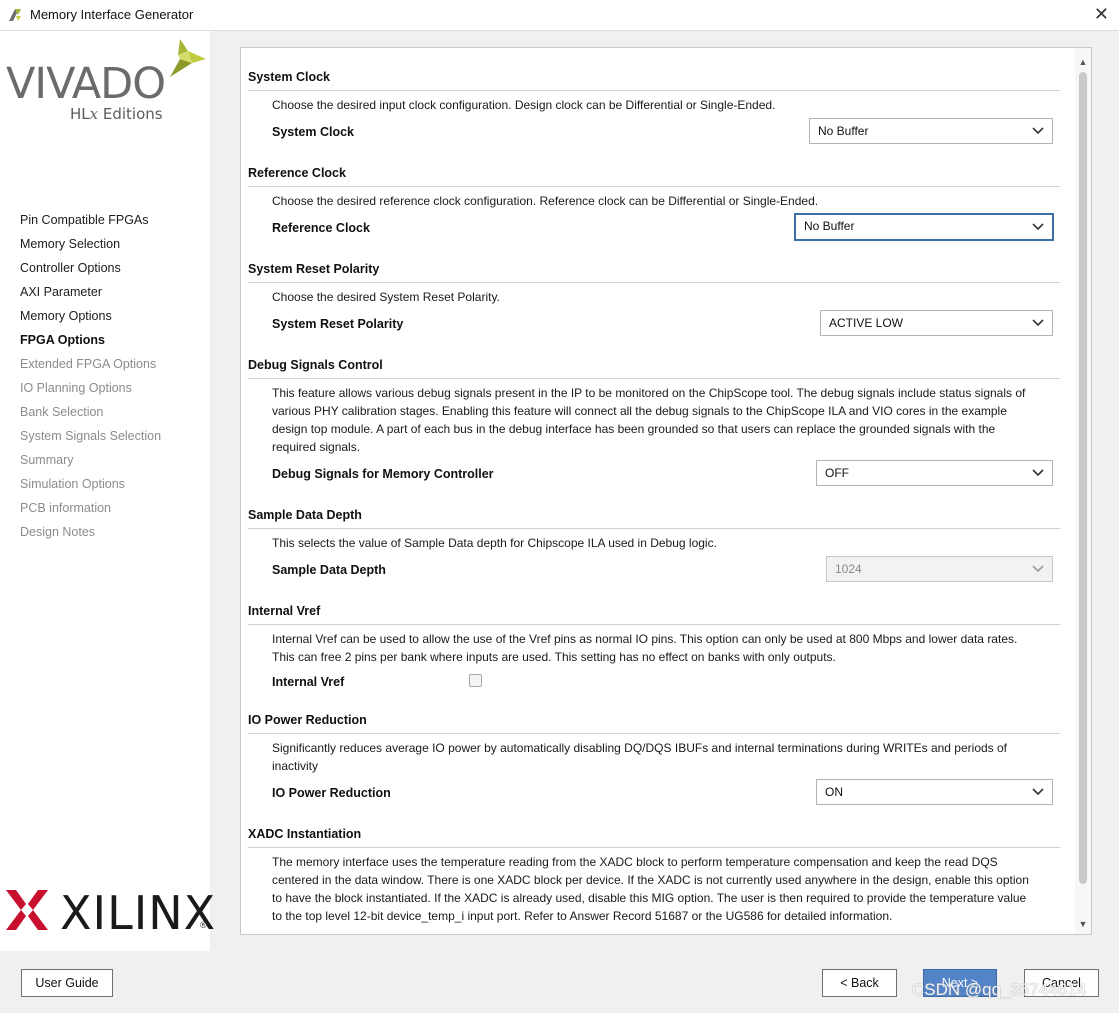  I want to click on scroll-thumb, so click(1083, 478).